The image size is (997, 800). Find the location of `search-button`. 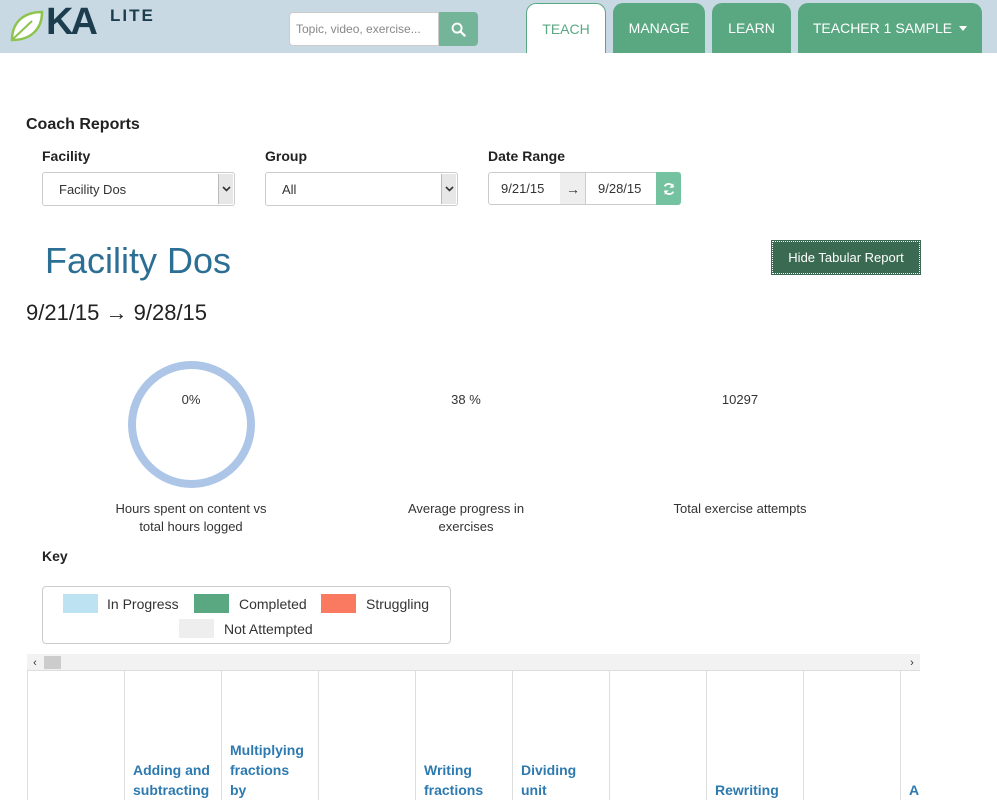

search-button is located at coordinates (458, 29).